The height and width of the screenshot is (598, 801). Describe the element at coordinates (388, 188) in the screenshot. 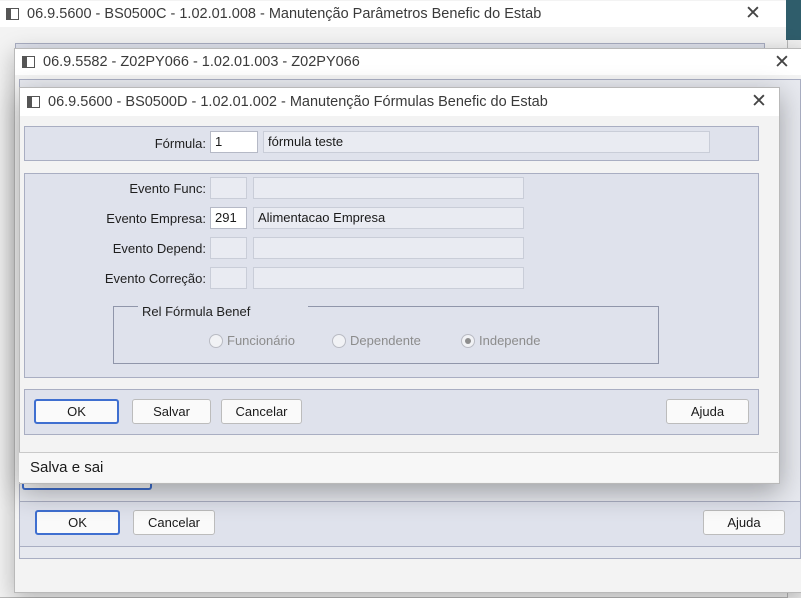

I see `evento-func-description` at that location.